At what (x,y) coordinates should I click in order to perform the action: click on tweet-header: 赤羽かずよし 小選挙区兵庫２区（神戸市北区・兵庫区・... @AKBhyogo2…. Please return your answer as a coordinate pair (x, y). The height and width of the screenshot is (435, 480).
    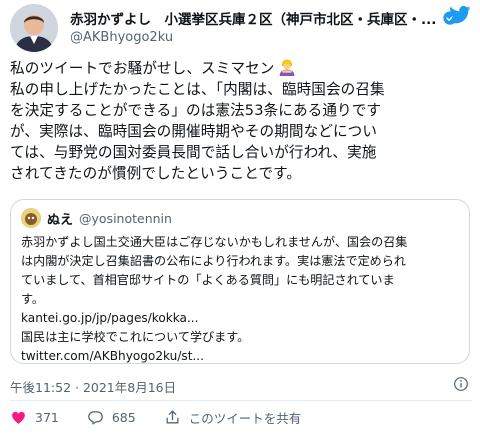
    Looking at the image, I should click on (240, 28).